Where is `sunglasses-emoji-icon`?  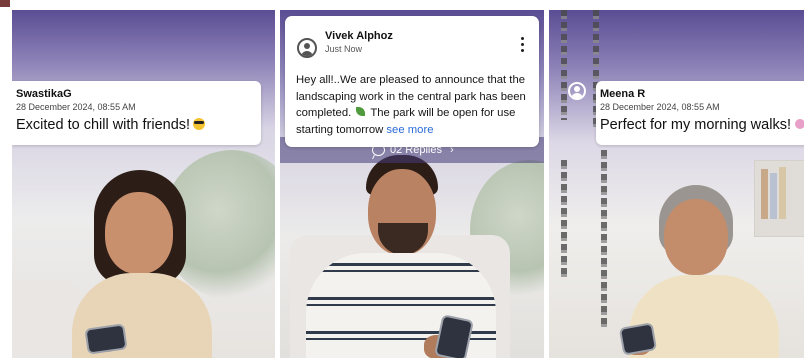 sunglasses-emoji-icon is located at coordinates (199, 124).